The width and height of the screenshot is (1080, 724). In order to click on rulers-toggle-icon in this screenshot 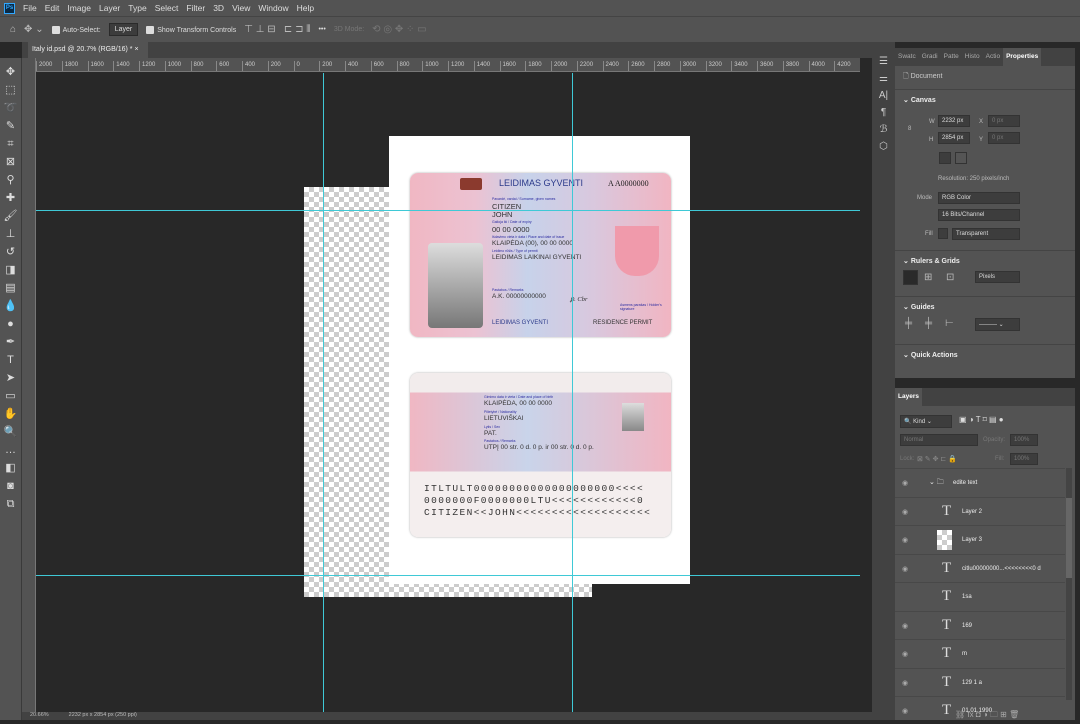, I will do `click(910, 277)`.